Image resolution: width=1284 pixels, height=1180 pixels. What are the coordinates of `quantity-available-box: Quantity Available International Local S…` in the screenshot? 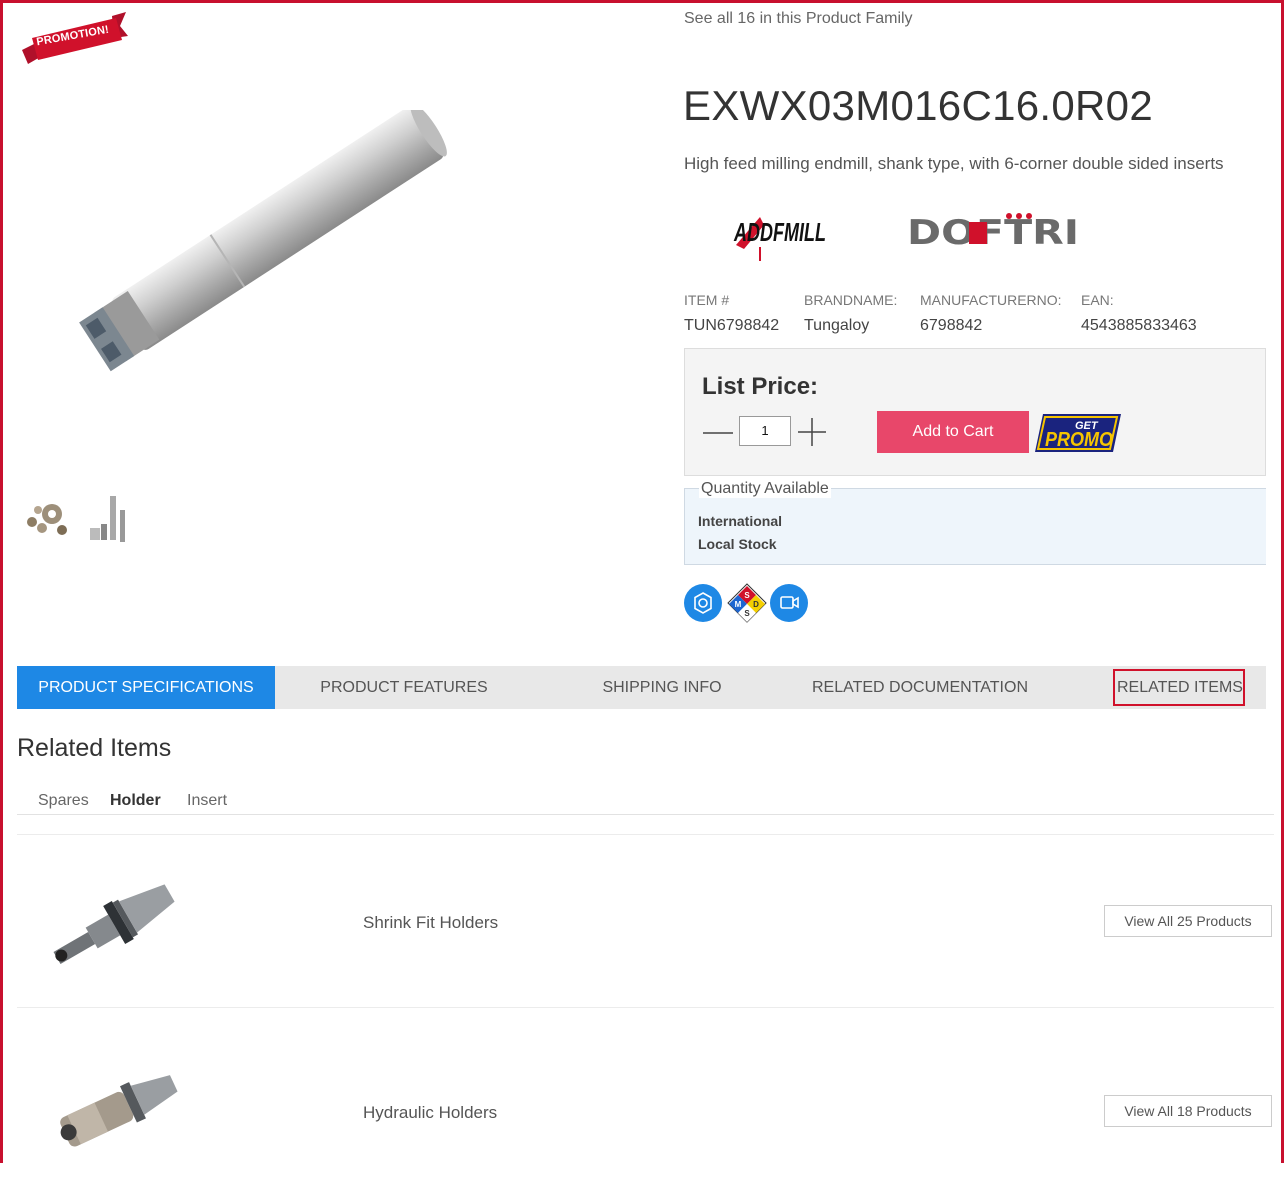 It's located at (975, 522).